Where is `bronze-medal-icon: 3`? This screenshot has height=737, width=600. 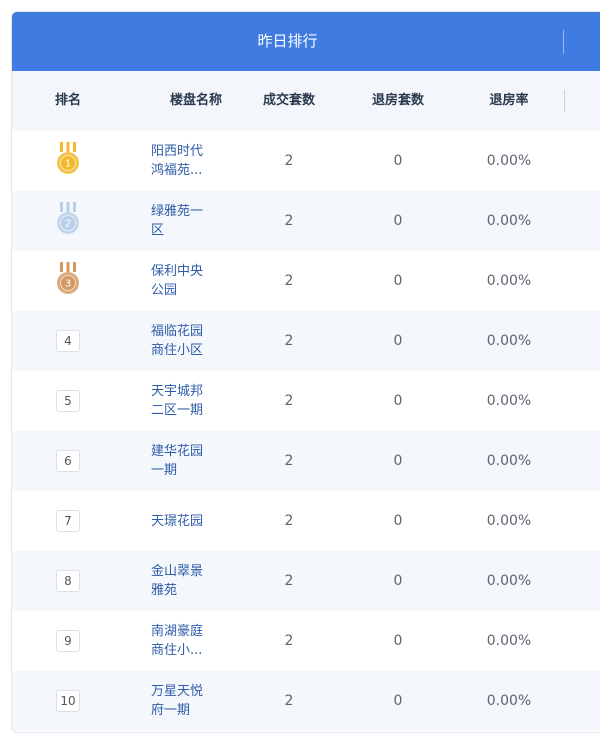
bronze-medal-icon: 3 is located at coordinates (68, 281).